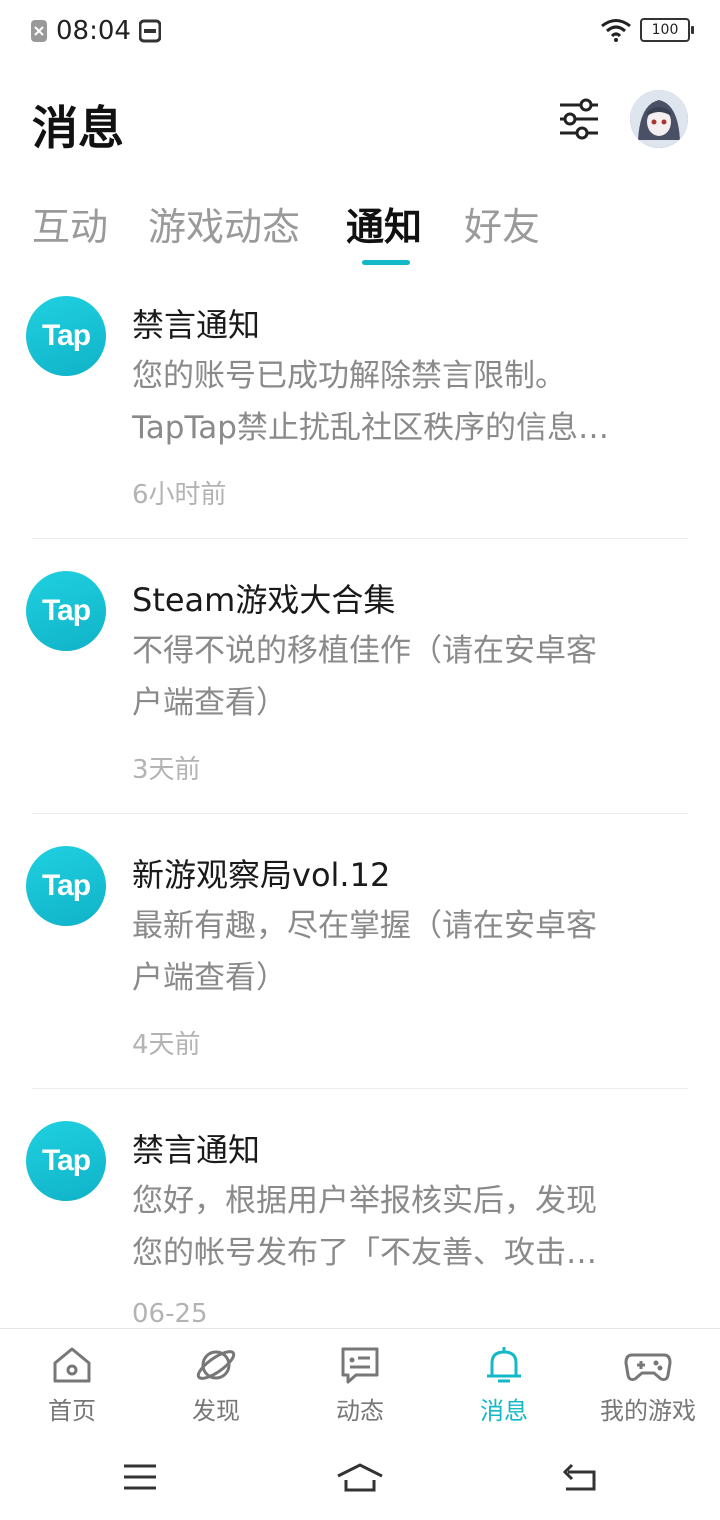 The width and height of the screenshot is (720, 1520). Describe the element at coordinates (360, 33) in the screenshot. I see `status-bar: 08:04 100` at that location.